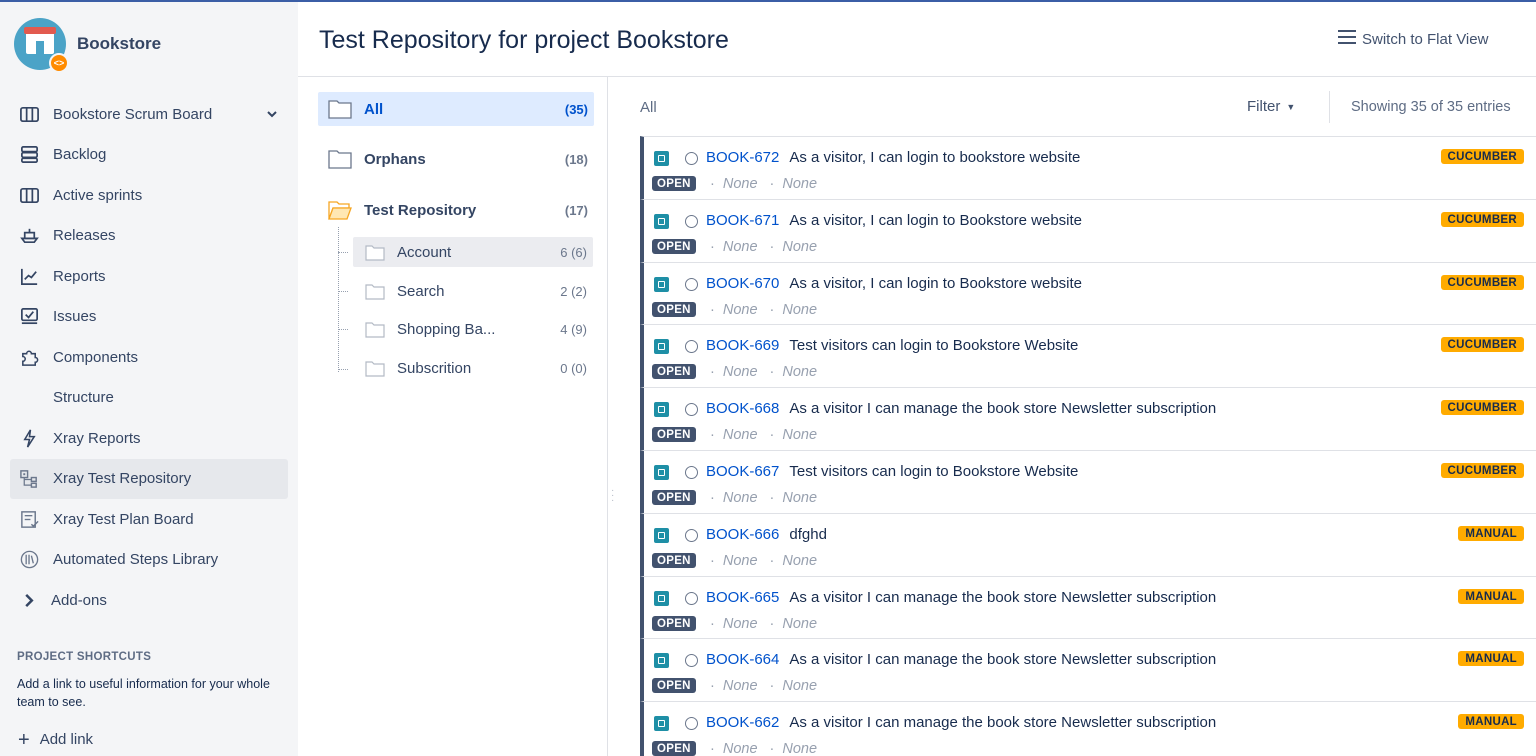  I want to click on chevron-down-icon, so click(272, 115).